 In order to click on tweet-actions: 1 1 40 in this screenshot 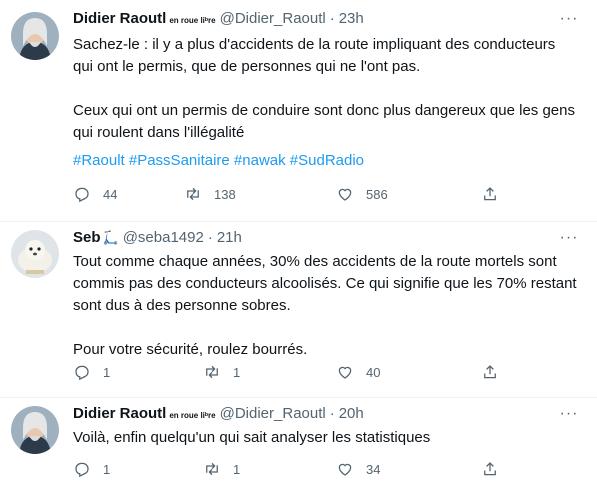, I will do `click(308, 372)`.